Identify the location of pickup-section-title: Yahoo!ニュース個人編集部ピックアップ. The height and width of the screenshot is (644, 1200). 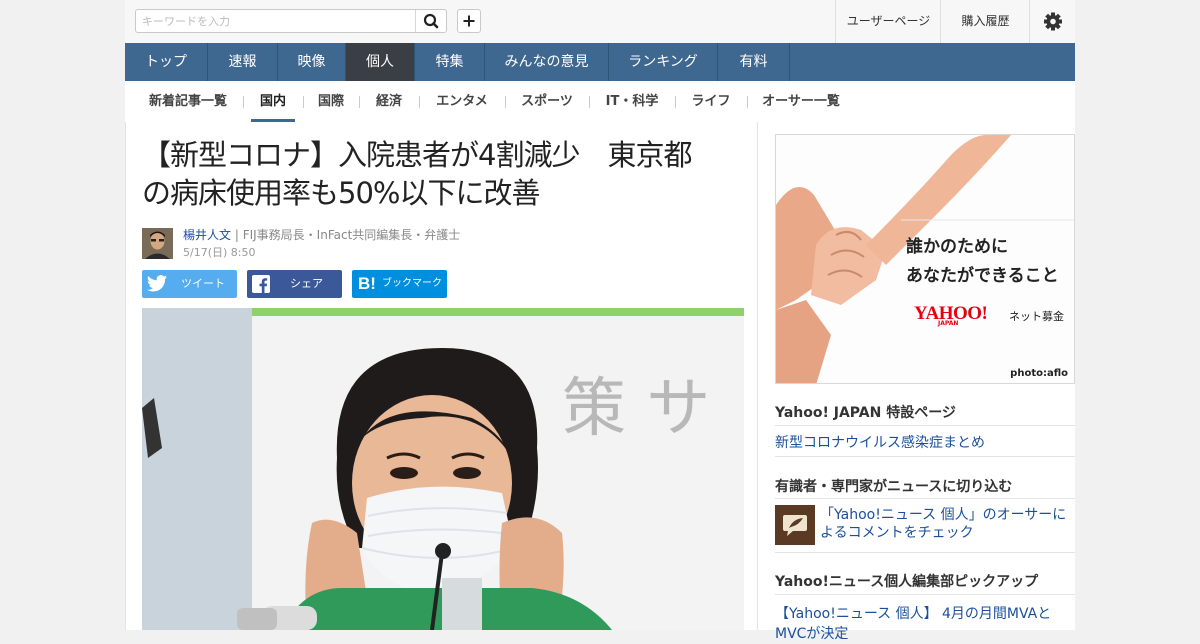
(907, 582).